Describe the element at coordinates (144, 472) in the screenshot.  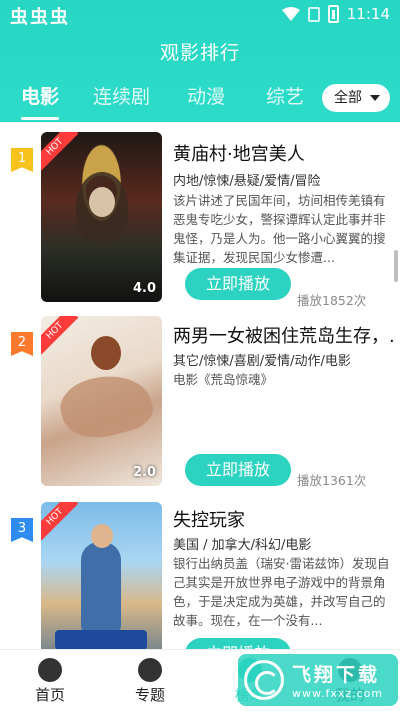
I see `score: 2.0` at that location.